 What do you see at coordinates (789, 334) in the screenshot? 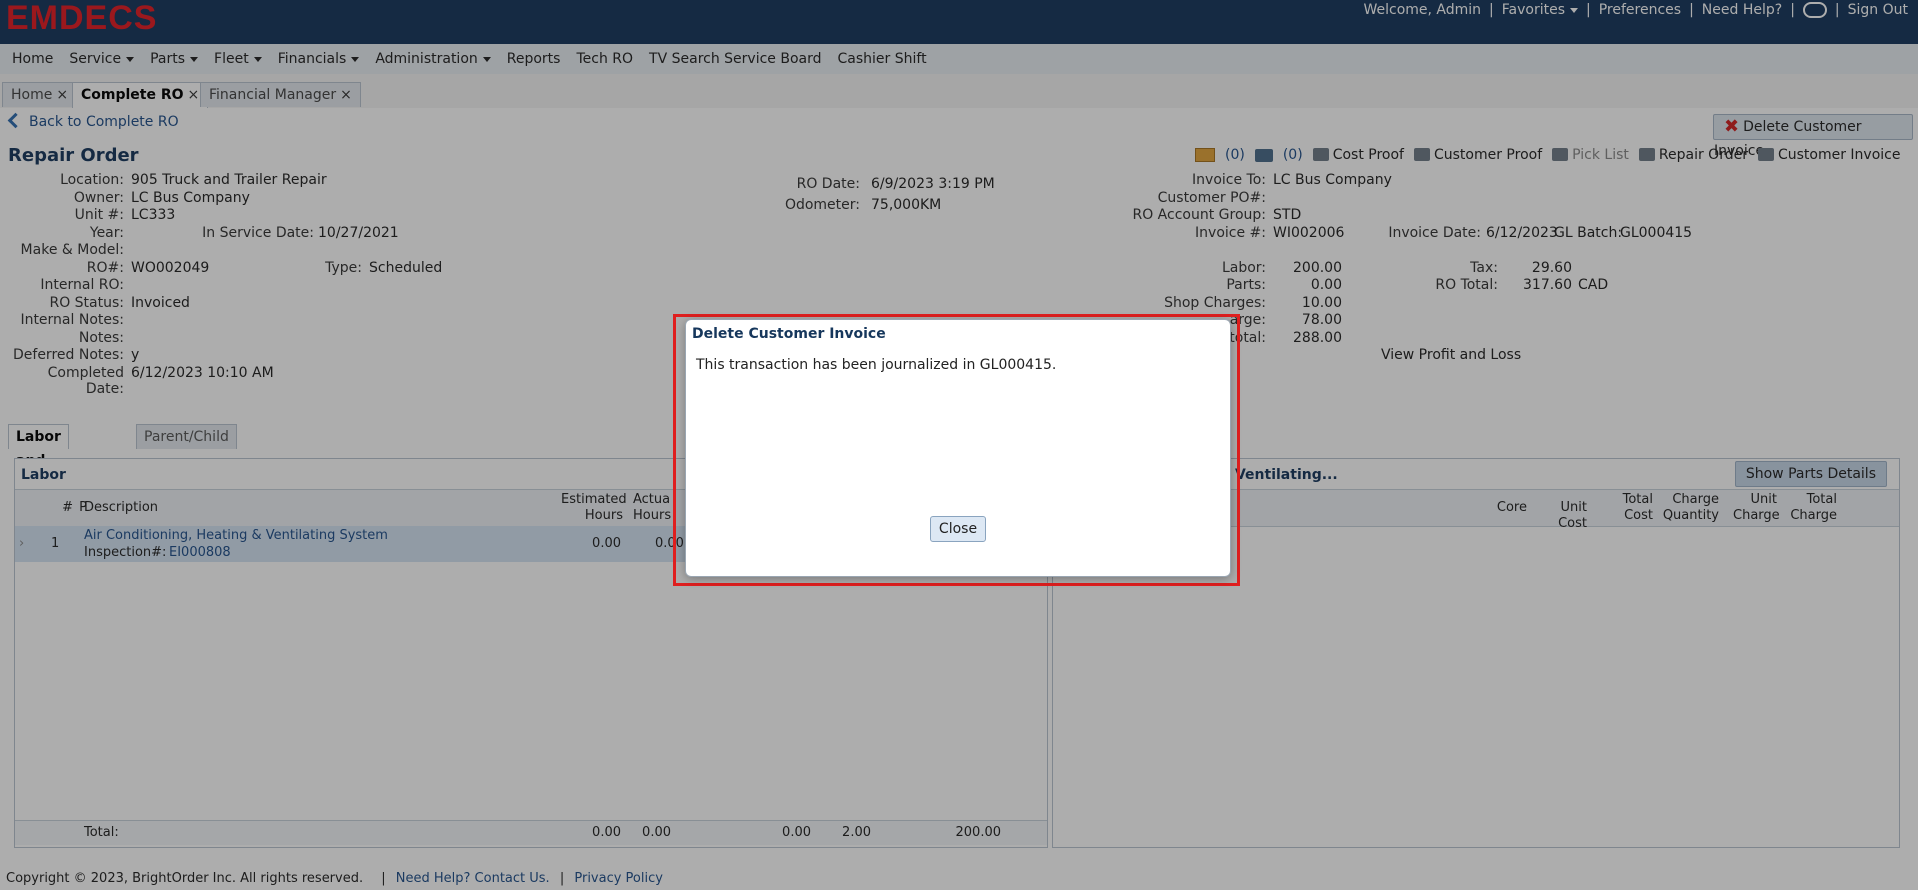
I see `dialog-title: Delete Customer Invoice` at bounding box center [789, 334].